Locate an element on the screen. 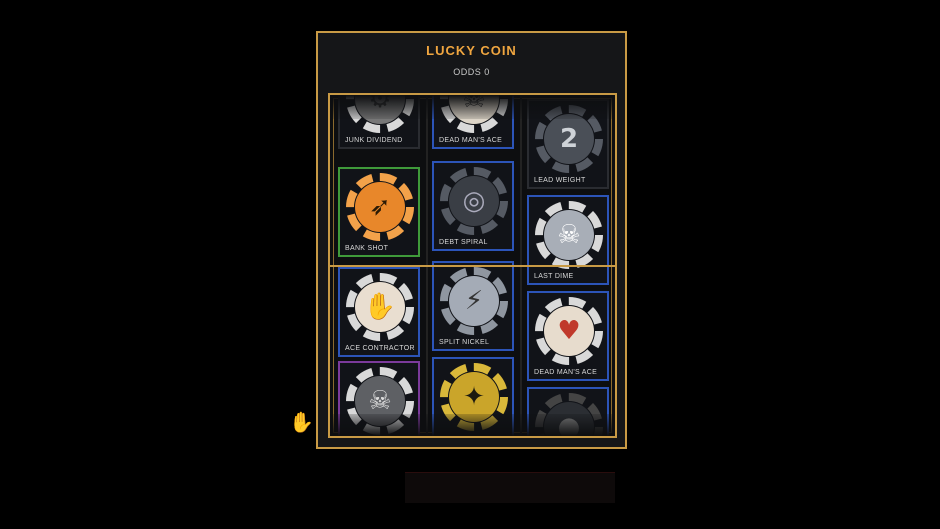 This screenshot has width=940, height=529. payline is located at coordinates (472, 266).